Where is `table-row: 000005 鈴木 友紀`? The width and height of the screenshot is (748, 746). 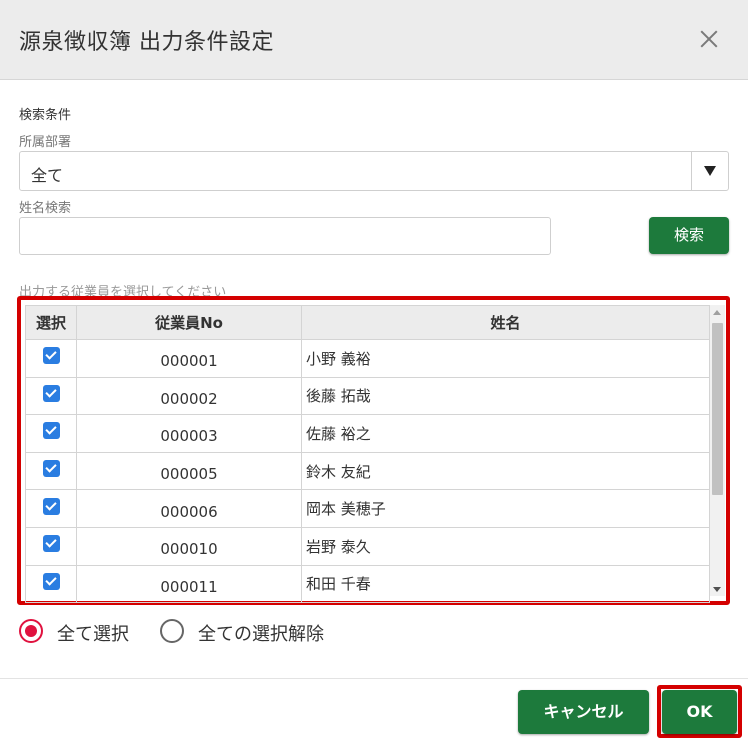
table-row: 000005 鈴木 友紀 is located at coordinates (367, 471).